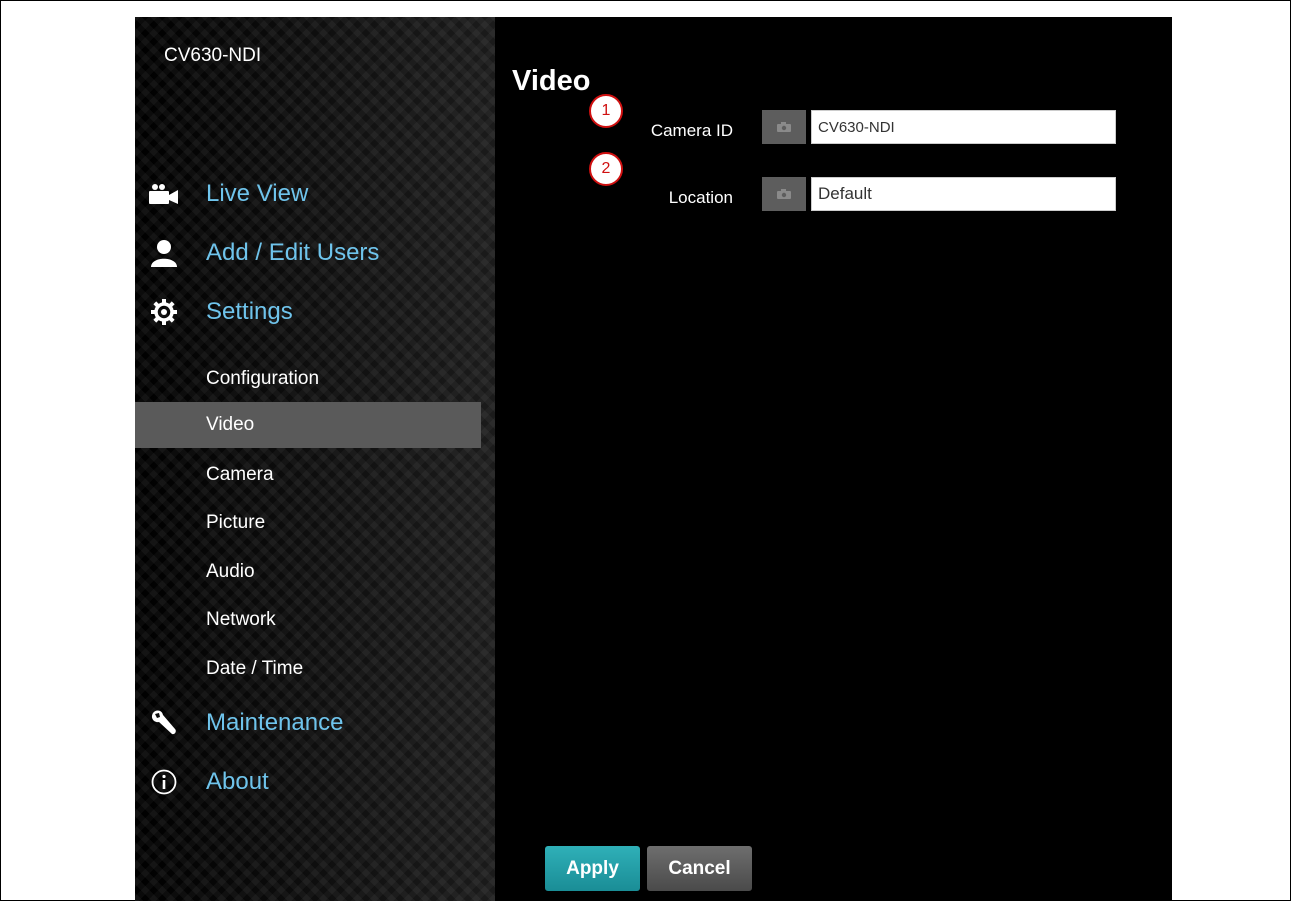 This screenshot has width=1291, height=901. Describe the element at coordinates (164, 782) in the screenshot. I see `info-icon` at that location.